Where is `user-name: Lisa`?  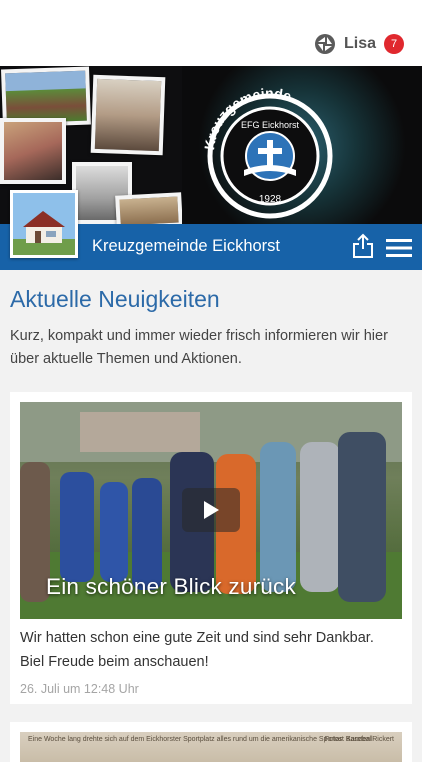
user-name: Lisa is located at coordinates (360, 44).